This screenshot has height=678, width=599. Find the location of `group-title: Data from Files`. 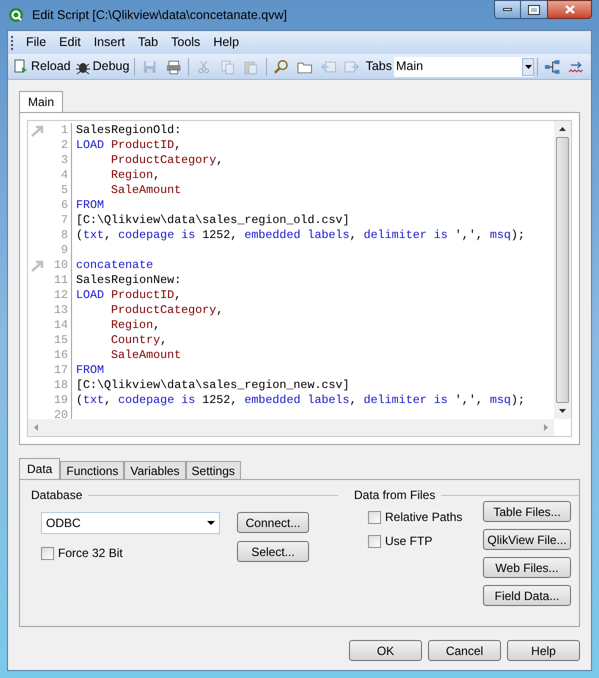

group-title: Data from Files is located at coordinates (395, 495).